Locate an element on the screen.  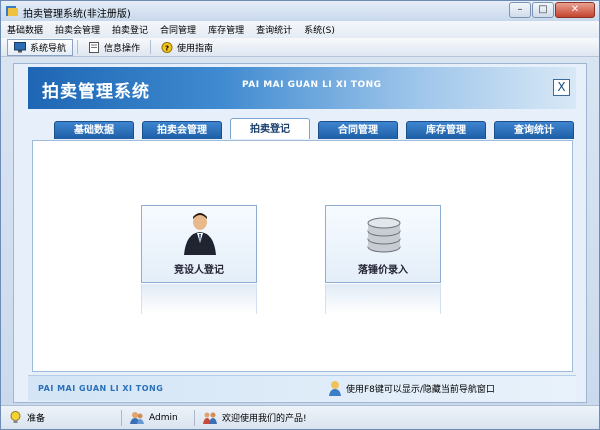
tab-query-statistics: 查询统计 is located at coordinates (534, 130).